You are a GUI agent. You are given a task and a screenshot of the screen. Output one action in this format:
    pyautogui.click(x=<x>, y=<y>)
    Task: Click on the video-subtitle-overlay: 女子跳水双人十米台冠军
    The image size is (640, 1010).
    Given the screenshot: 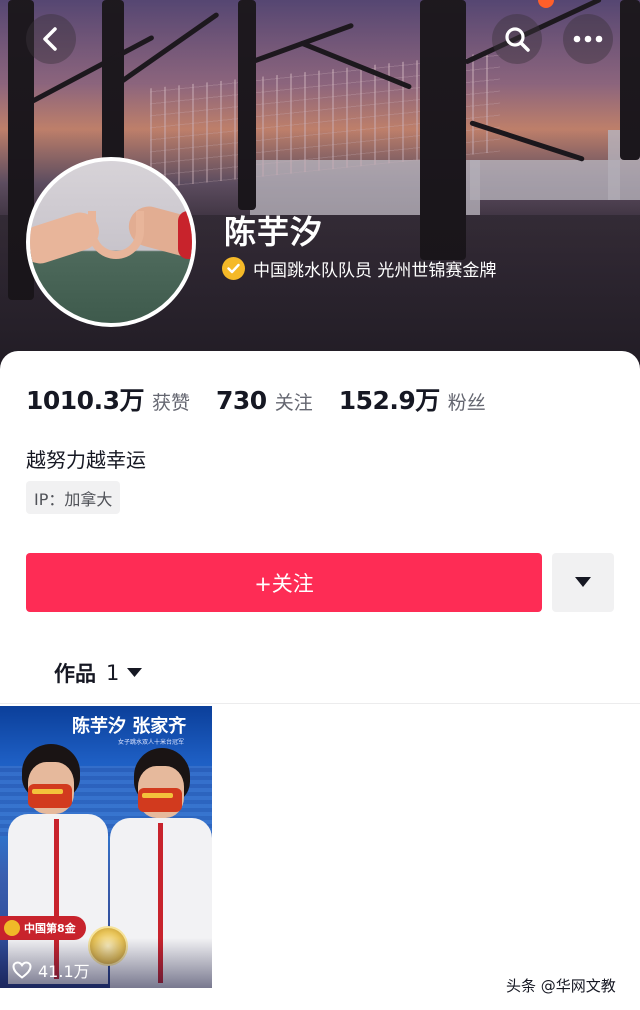 What is the action you would take?
    pyautogui.click(x=151, y=742)
    